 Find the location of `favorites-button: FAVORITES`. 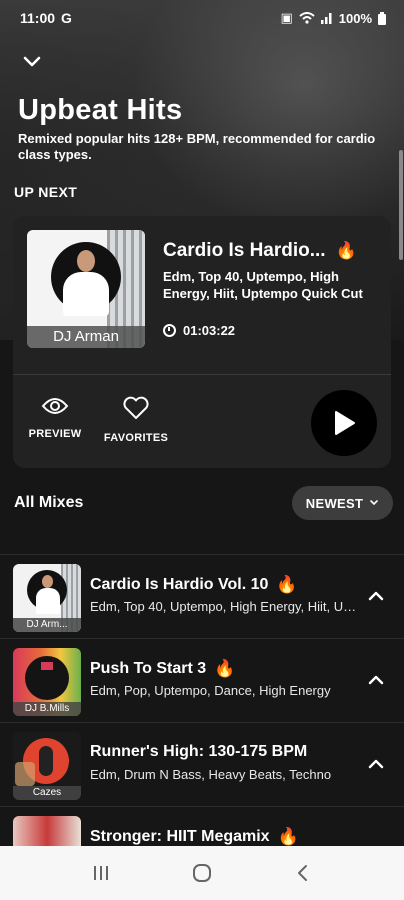

favorites-button: FAVORITES is located at coordinates (136, 420).